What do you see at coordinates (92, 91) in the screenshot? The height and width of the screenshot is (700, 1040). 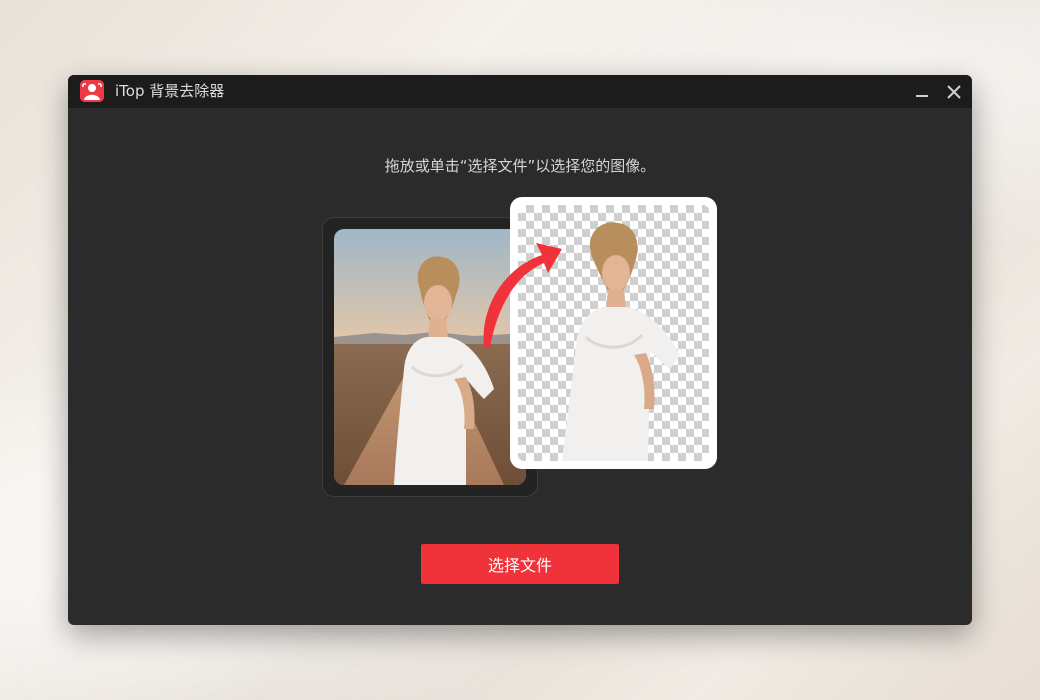 I see `user-portrait-icon` at bounding box center [92, 91].